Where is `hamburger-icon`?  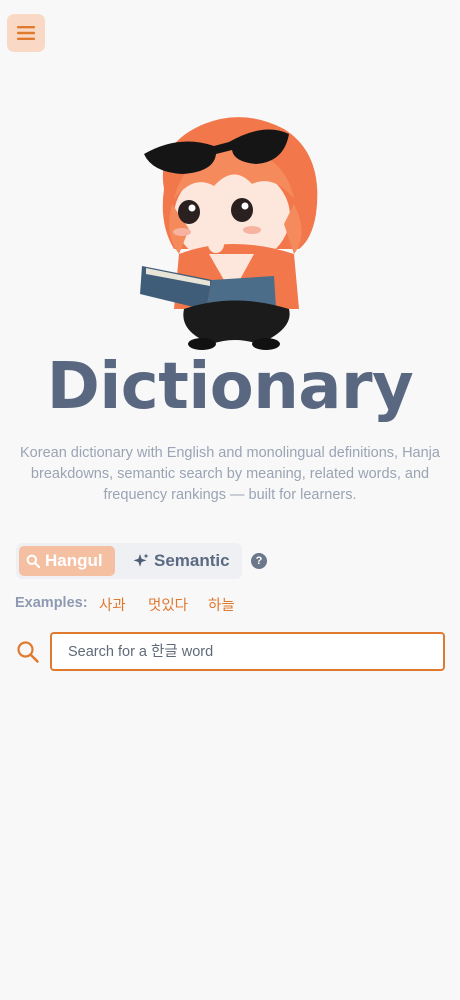
hamburger-icon is located at coordinates (26, 33).